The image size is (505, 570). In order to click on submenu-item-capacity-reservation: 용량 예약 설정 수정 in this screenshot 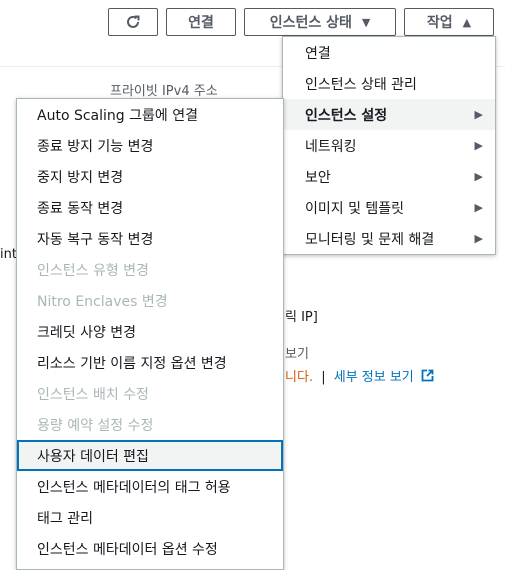, I will do `click(95, 425)`.